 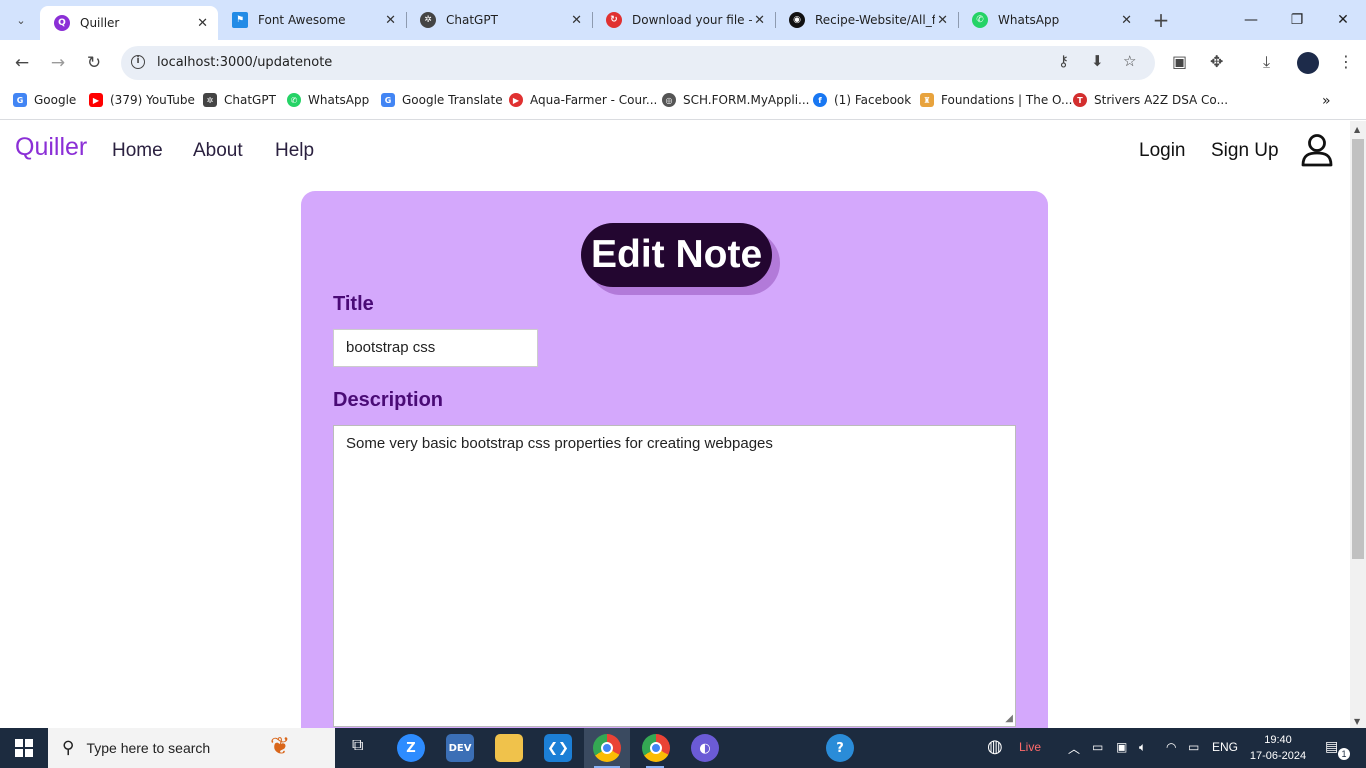 What do you see at coordinates (558, 748) in the screenshot?
I see `vscode-icon: ❮❯` at bounding box center [558, 748].